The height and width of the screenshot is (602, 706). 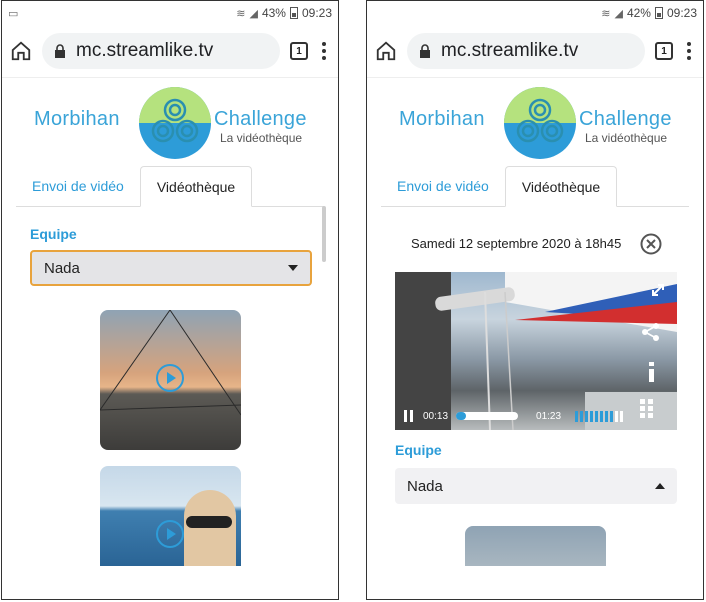 I want to click on chevron-down-icon, so click(x=293, y=268).